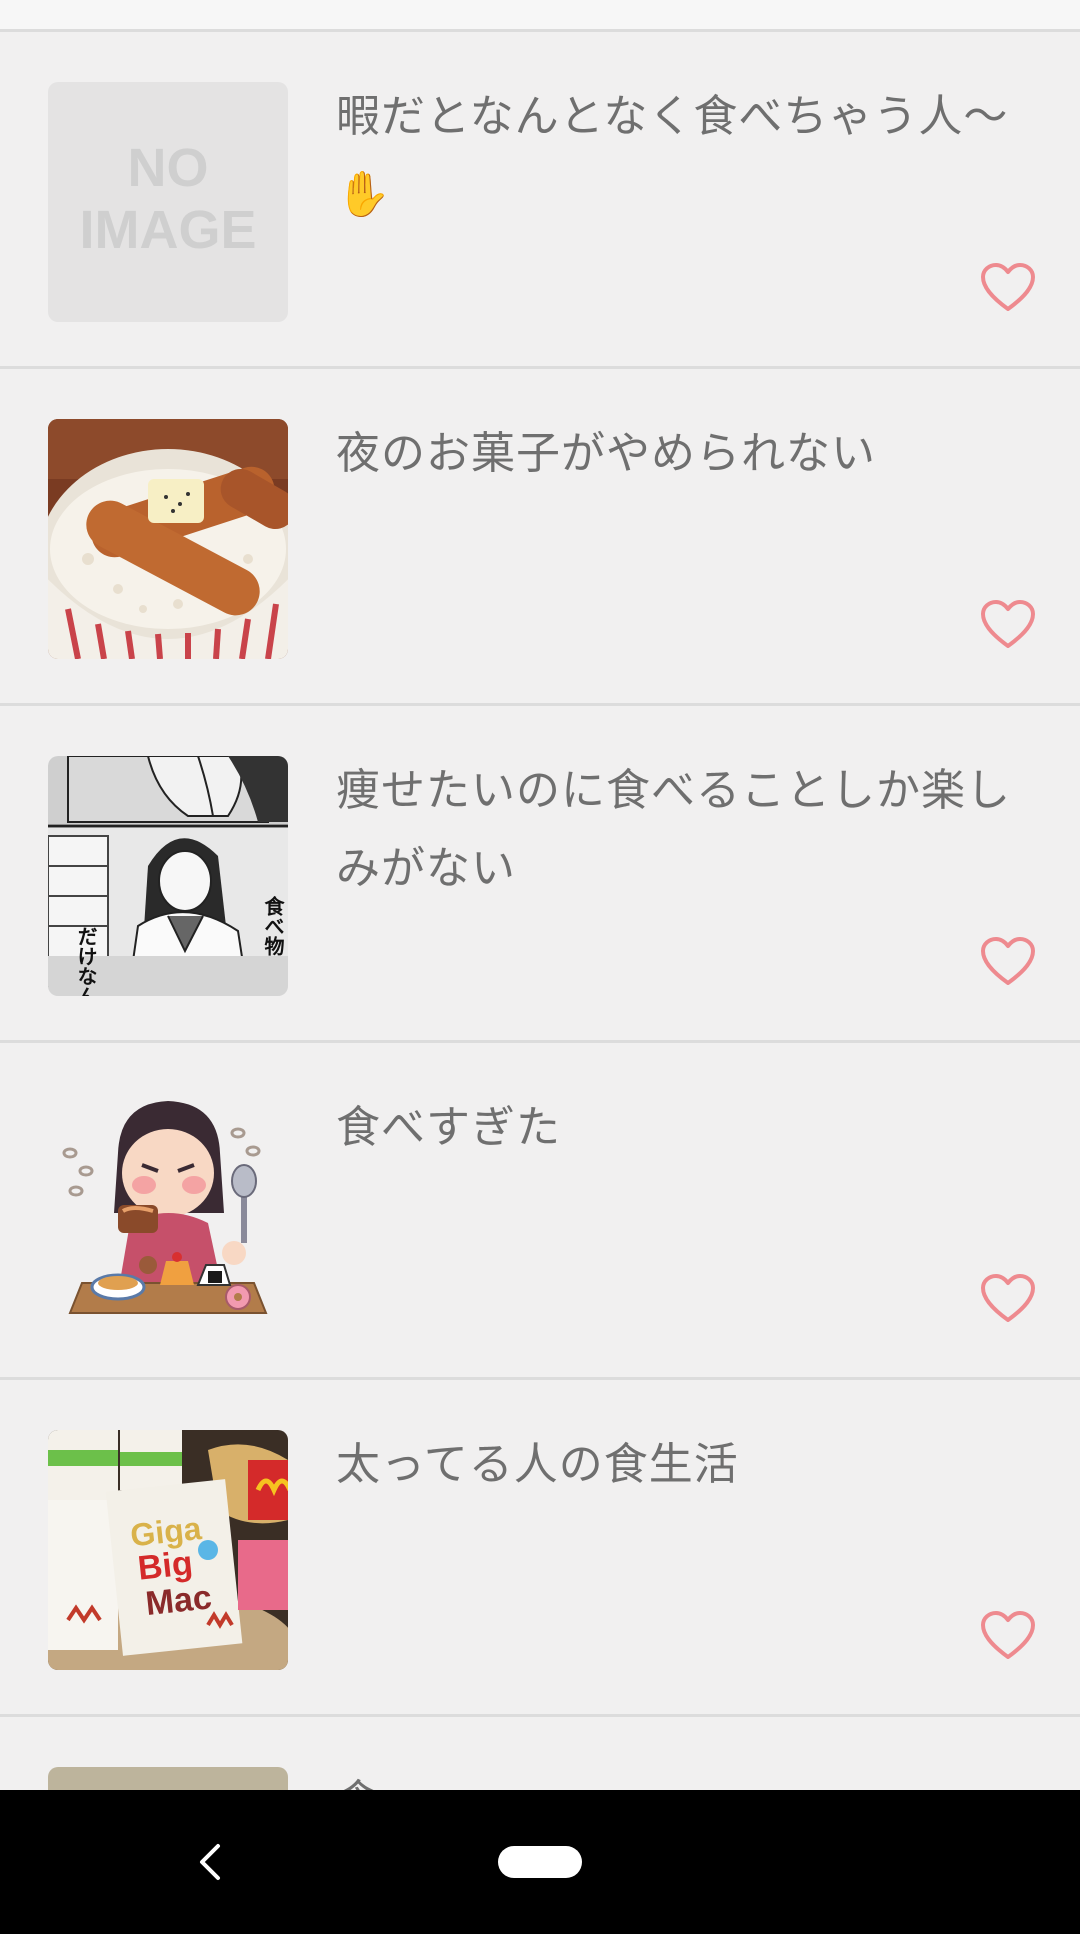 This screenshot has width=1080, height=1934. I want to click on system-navigation-bar, so click(540, 1862).